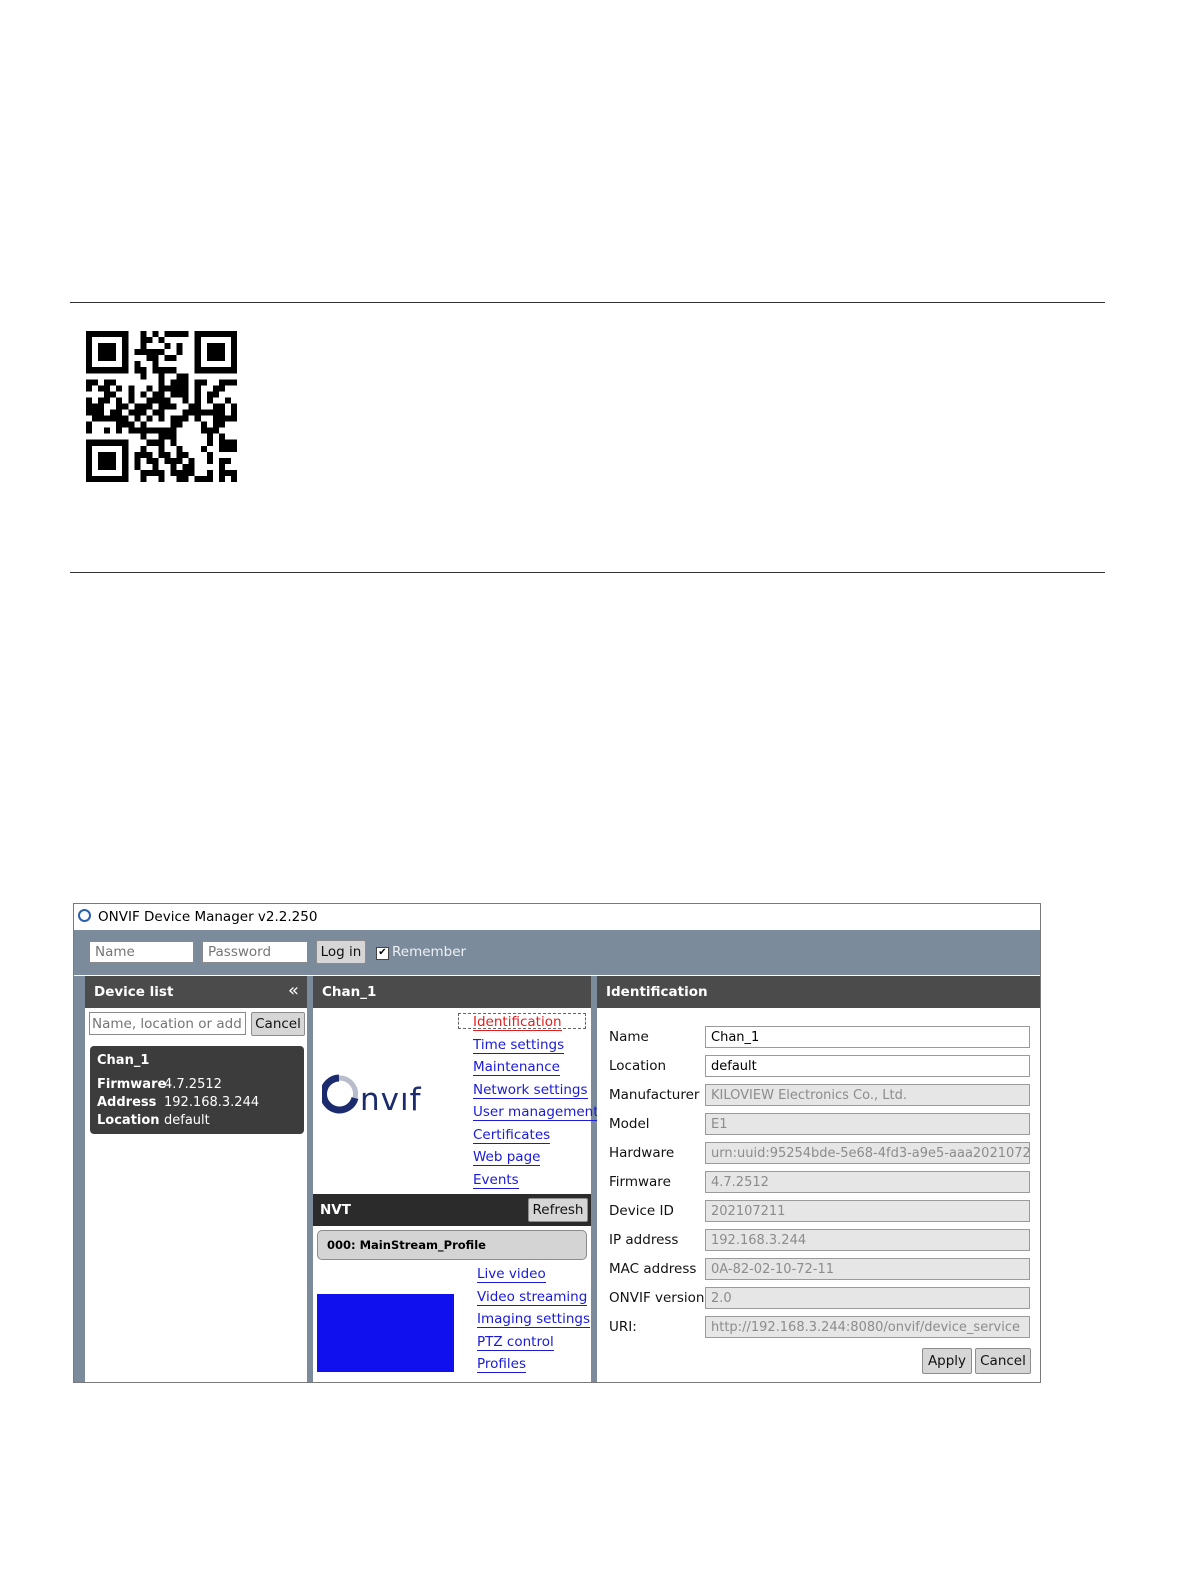 The image size is (1191, 1588). Describe the element at coordinates (867, 1182) in the screenshot. I see `firmware-field: 4.7.2512` at that location.